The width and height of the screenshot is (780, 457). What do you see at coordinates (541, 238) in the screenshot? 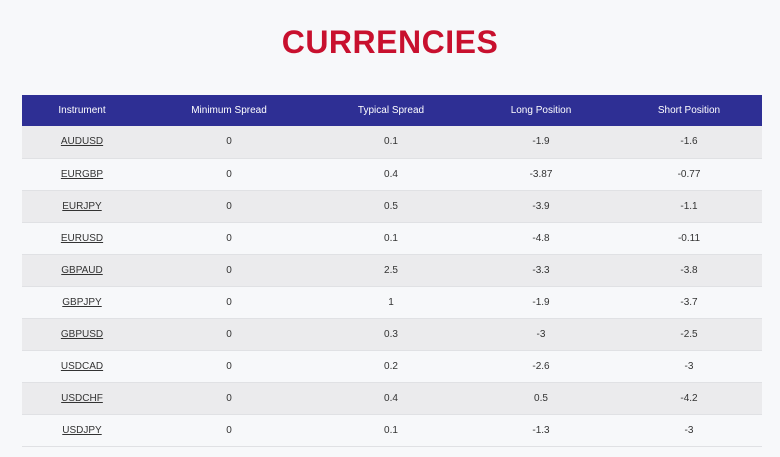
I see `long-position-cell: -4.8` at bounding box center [541, 238].